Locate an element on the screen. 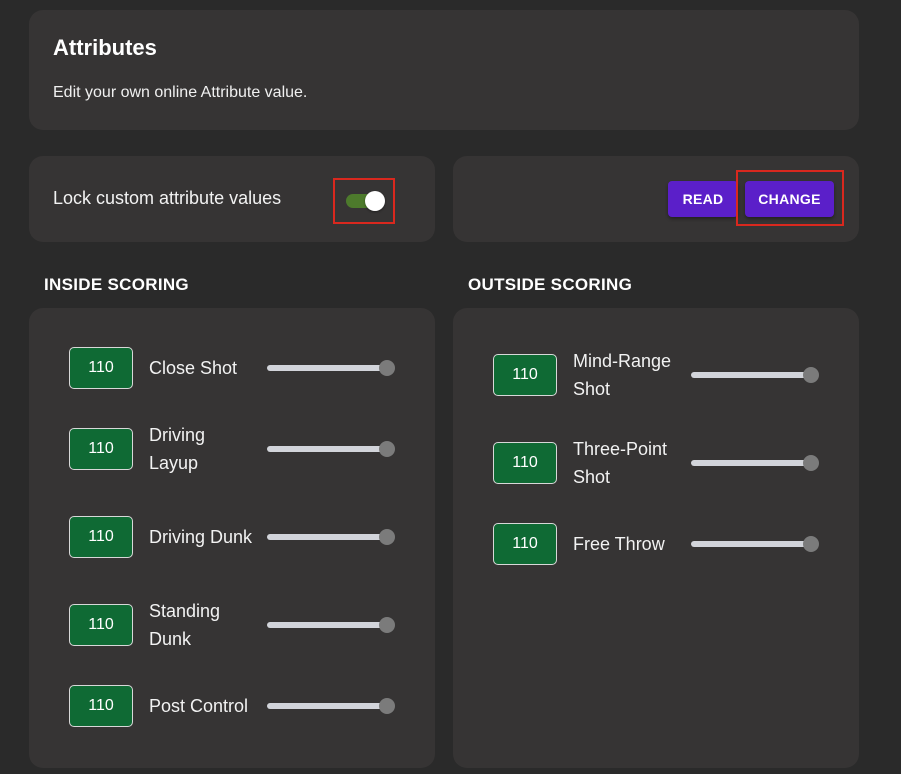 The height and width of the screenshot is (774, 901). toggle-thumb is located at coordinates (375, 201).